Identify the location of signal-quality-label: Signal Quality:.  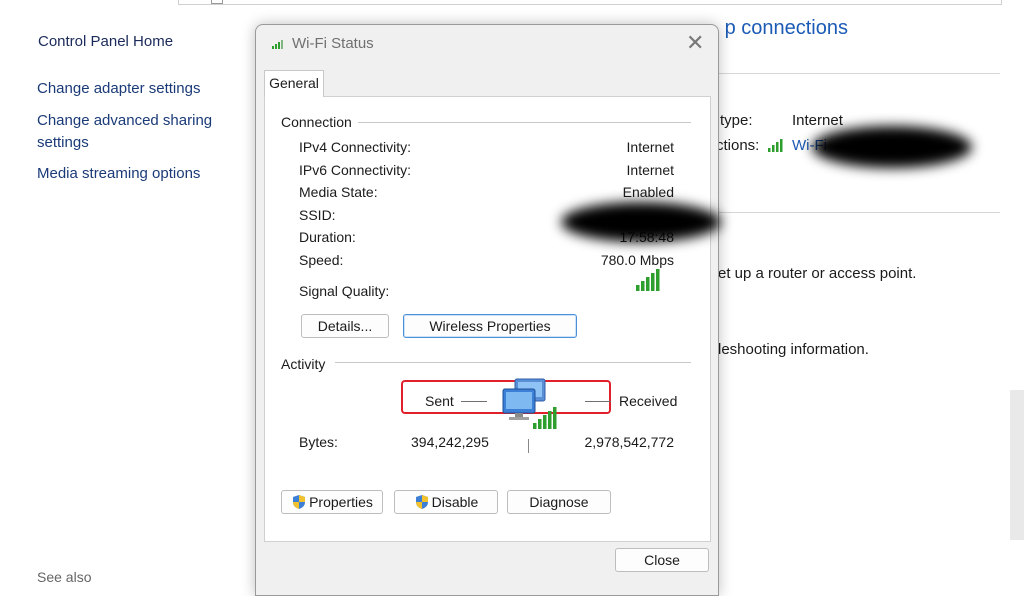
(344, 291).